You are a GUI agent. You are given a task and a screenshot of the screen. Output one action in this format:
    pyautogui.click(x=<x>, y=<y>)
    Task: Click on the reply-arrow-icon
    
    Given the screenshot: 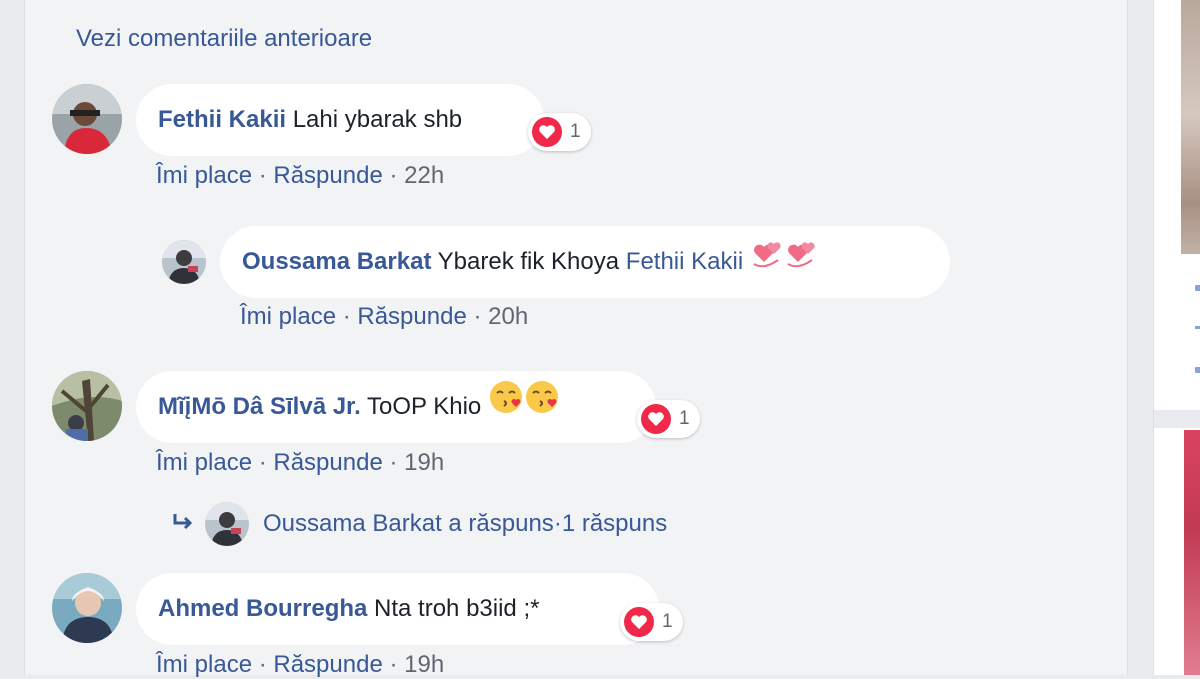 What is the action you would take?
    pyautogui.click(x=188, y=524)
    